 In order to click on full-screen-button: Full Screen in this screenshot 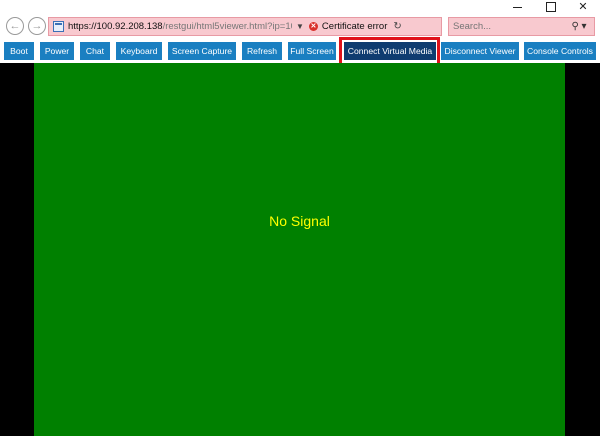, I will do `click(312, 51)`.